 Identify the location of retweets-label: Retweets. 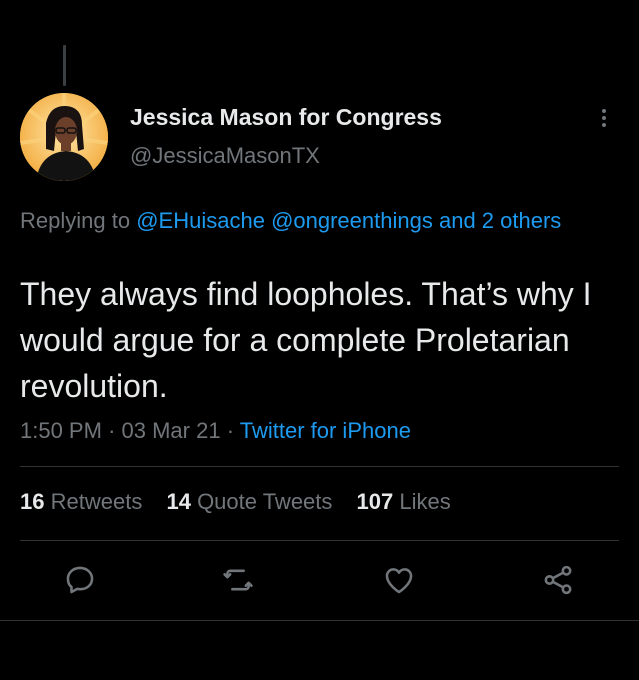
(96, 501).